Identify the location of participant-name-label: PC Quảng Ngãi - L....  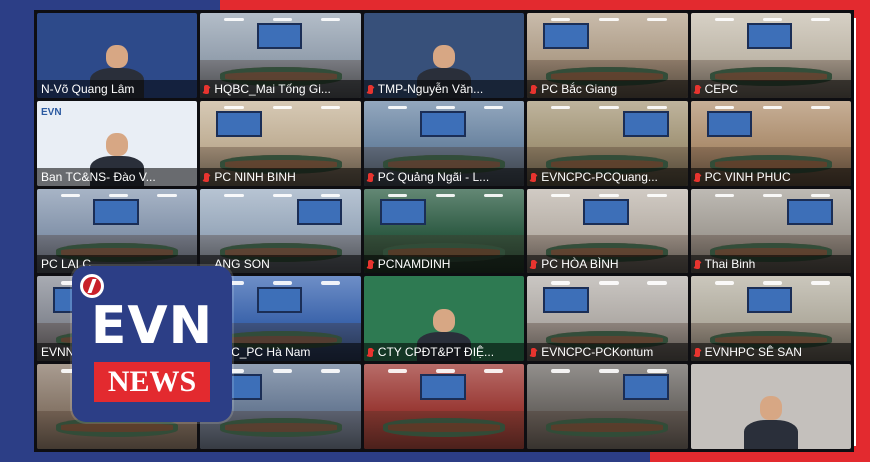
(444, 176).